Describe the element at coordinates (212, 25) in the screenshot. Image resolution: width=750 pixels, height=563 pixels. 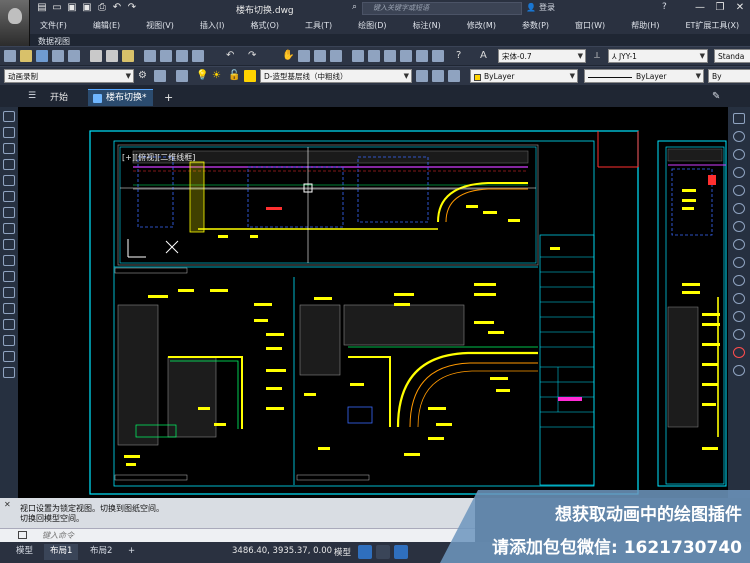
I see `menu-insert: 插入(I)` at that location.